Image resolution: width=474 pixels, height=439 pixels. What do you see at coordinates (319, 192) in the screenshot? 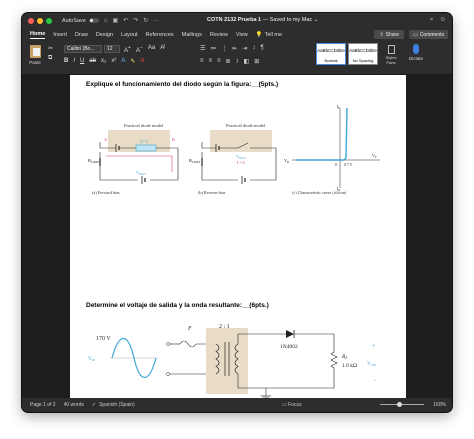
I see `caption-c: (c) Characteristic curve (silicon)` at bounding box center [319, 192].